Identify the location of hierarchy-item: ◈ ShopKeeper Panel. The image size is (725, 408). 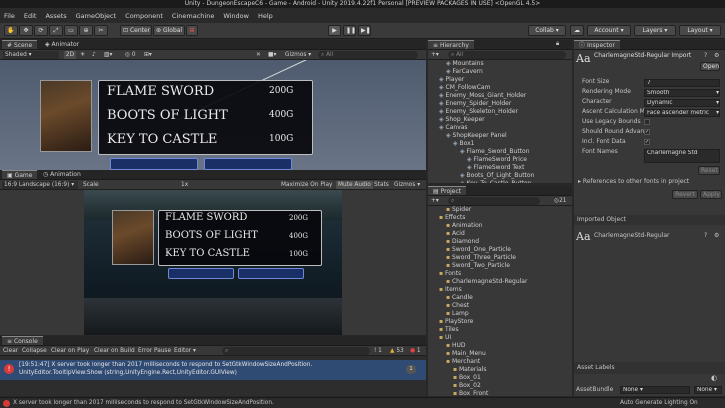
(476, 136).